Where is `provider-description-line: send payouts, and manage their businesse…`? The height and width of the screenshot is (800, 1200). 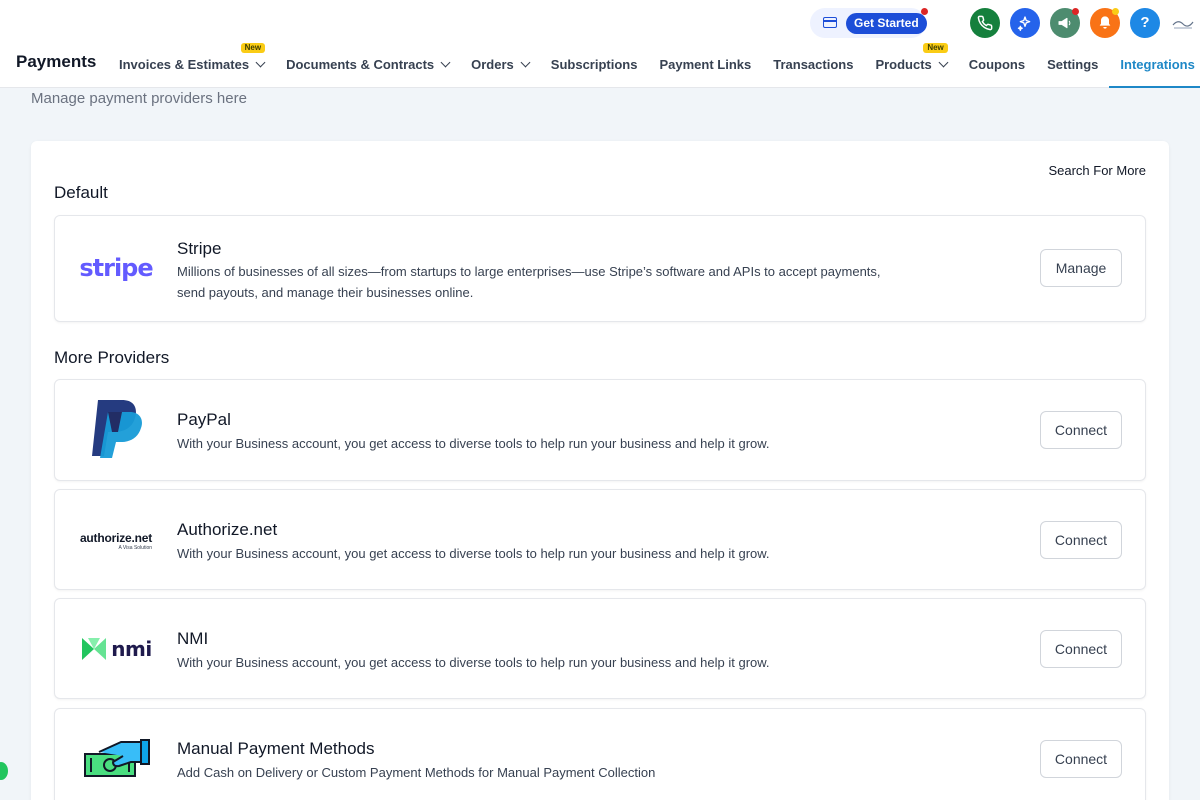 provider-description-line: send payouts, and manage their businesse… is located at coordinates (325, 292).